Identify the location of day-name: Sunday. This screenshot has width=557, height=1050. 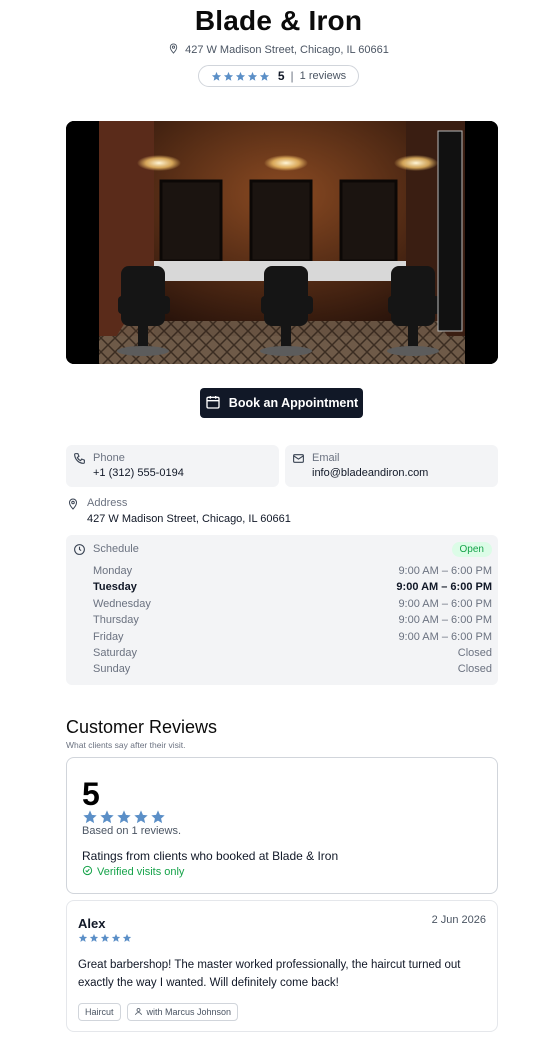
(112, 669).